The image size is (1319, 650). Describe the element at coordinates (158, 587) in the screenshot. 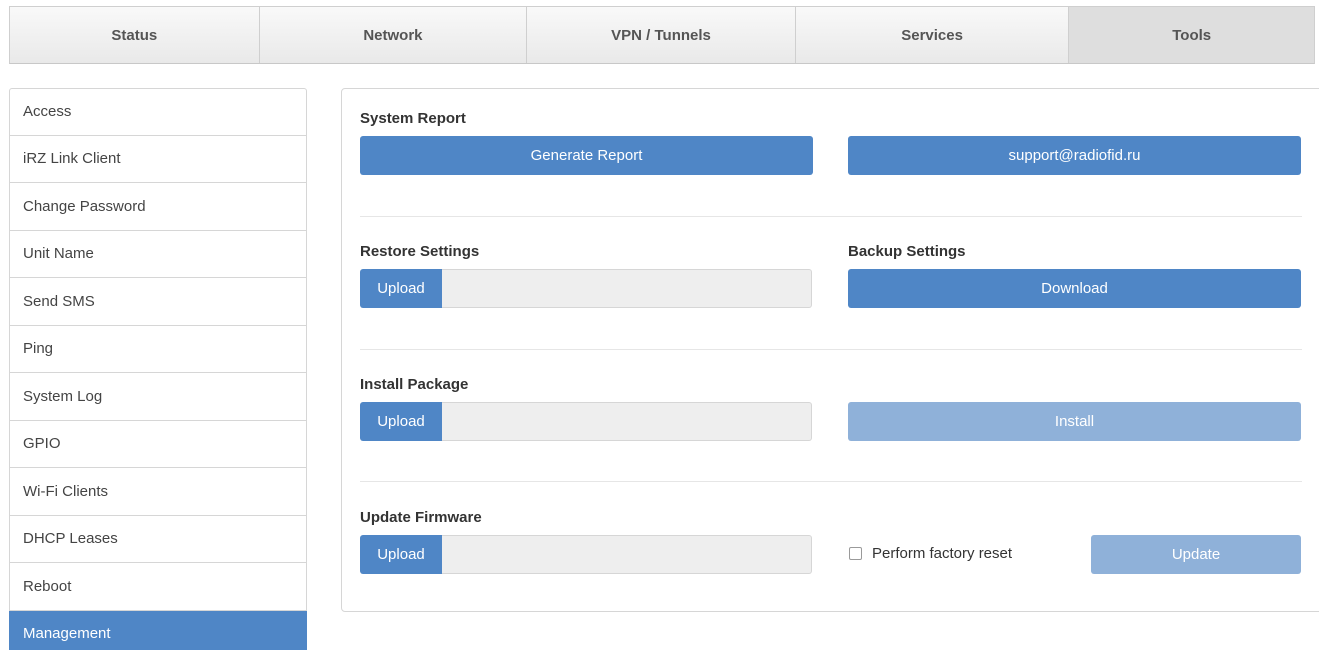

I see `sidebar-item-reboot: Reboot` at that location.